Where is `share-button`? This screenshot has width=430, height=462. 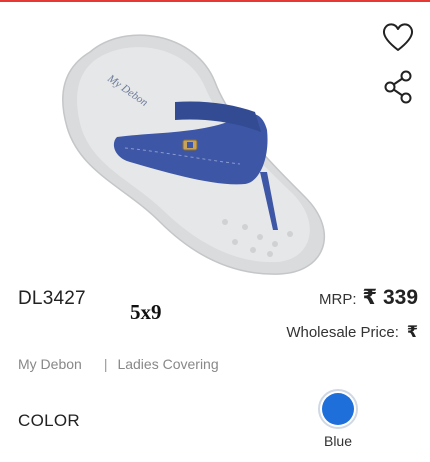
share-button is located at coordinates (398, 87).